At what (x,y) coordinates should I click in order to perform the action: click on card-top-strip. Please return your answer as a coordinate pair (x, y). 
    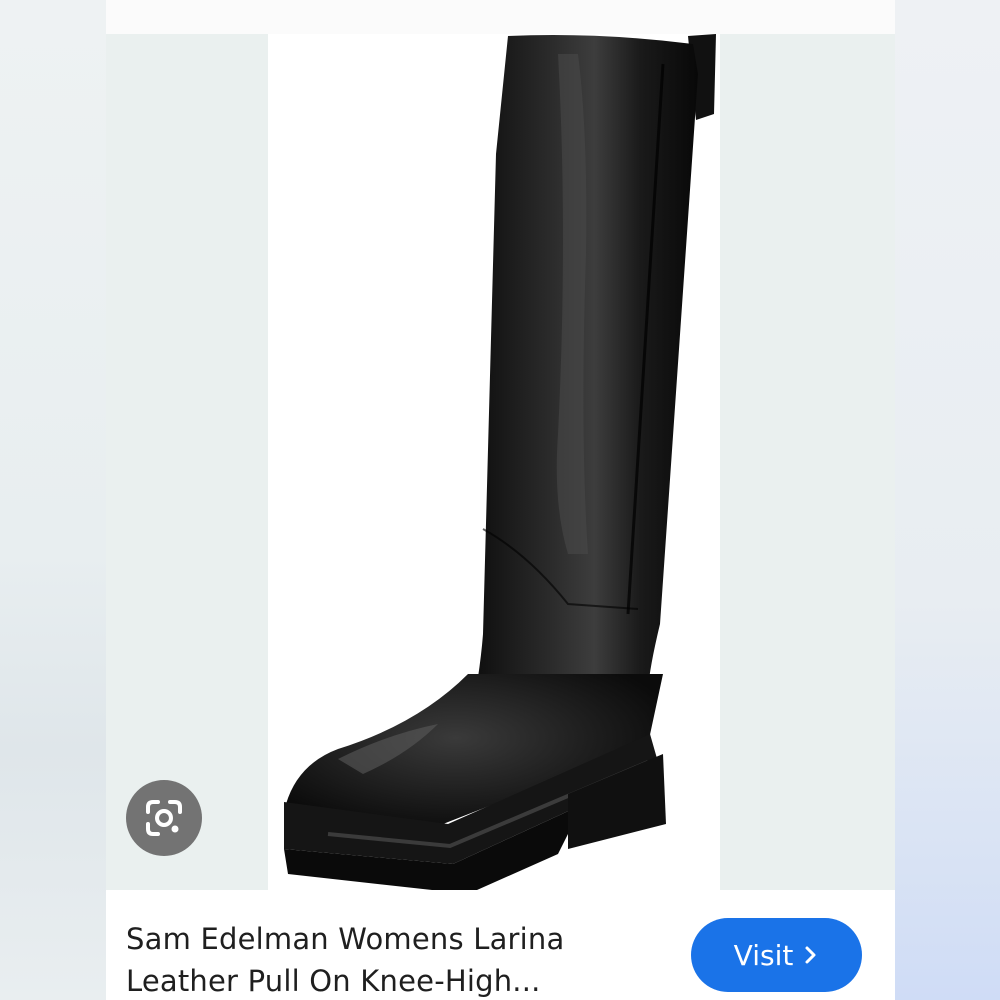
    Looking at the image, I should click on (500, 17).